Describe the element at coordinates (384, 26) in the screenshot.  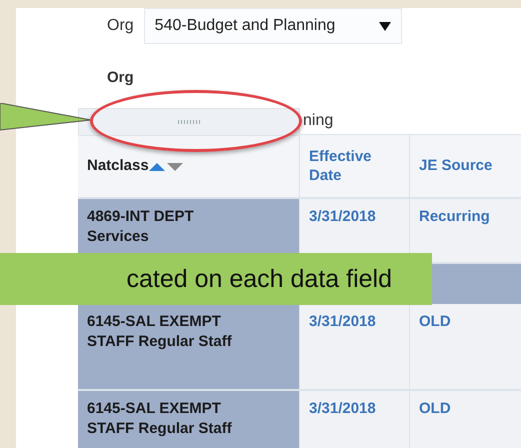
I see `caret-icon` at that location.